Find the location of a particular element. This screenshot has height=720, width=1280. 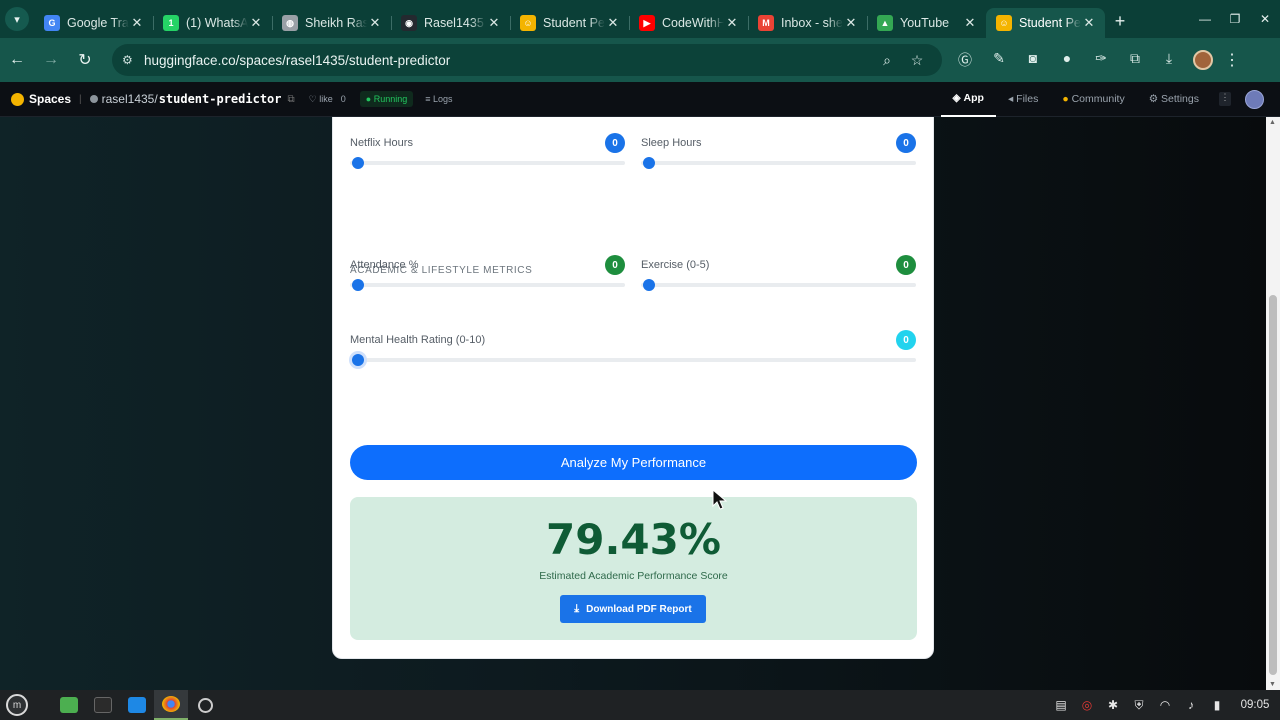

files-app is located at coordinates (69, 705).